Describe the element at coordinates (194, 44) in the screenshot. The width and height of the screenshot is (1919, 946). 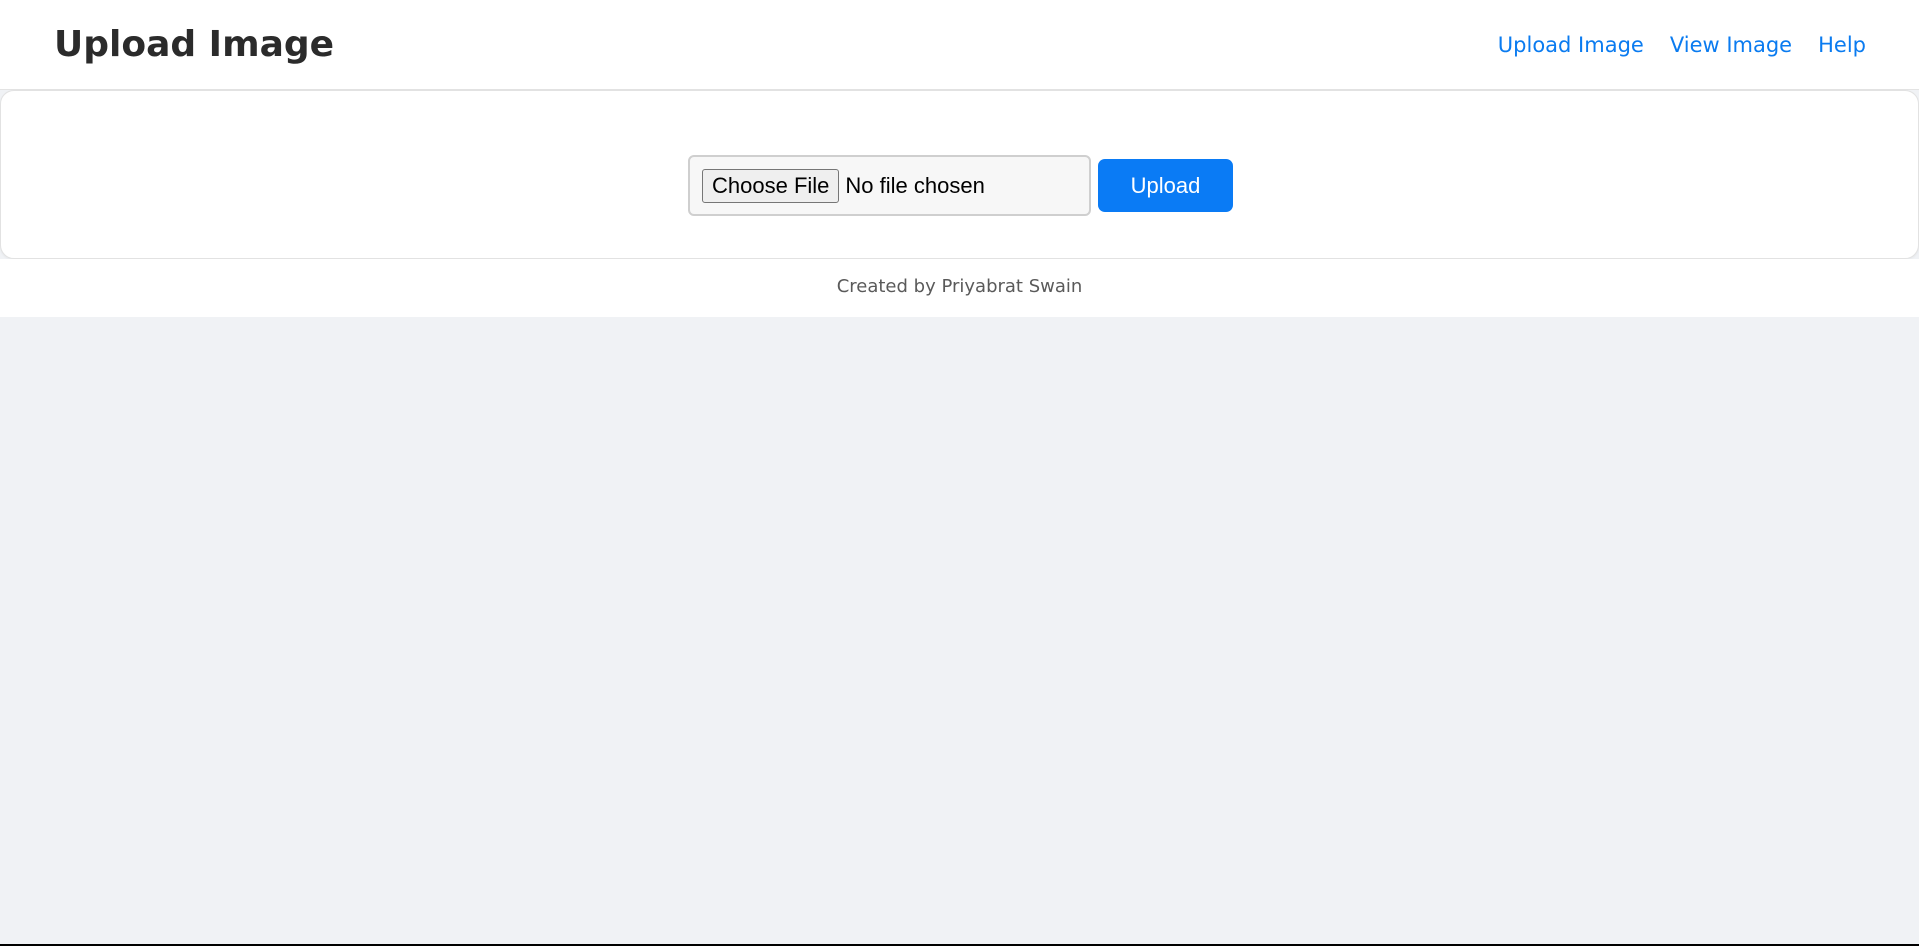
I see `page-title: Upload Image` at that location.